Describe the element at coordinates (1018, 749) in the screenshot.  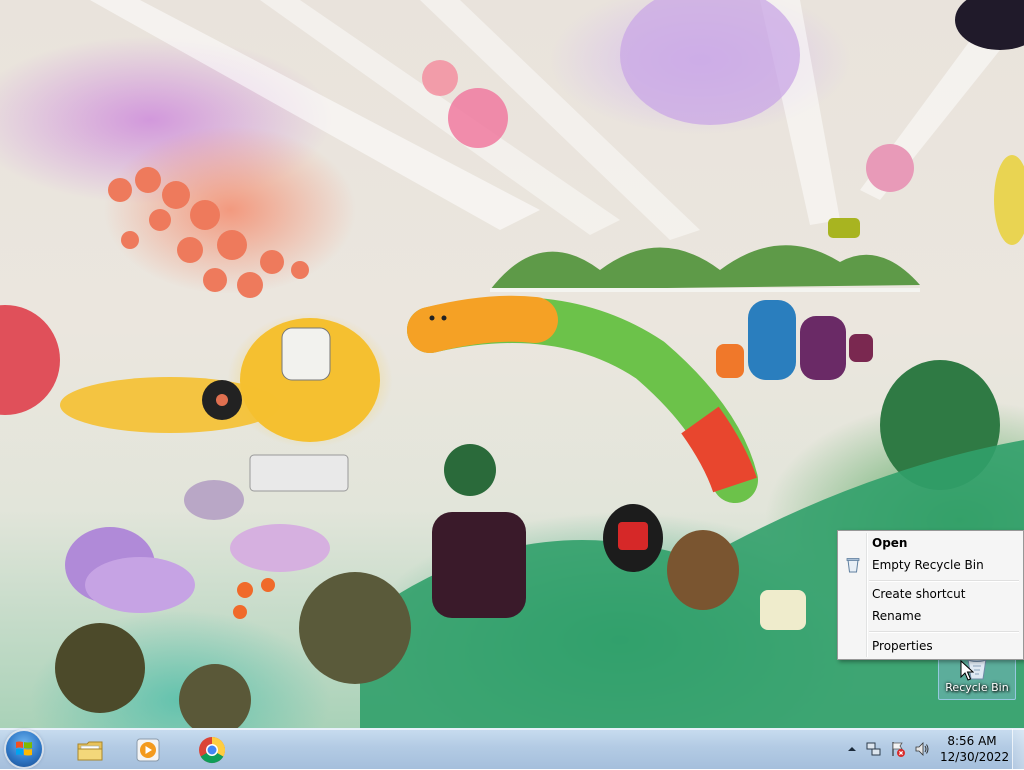
I see `show-desktop-button` at that location.